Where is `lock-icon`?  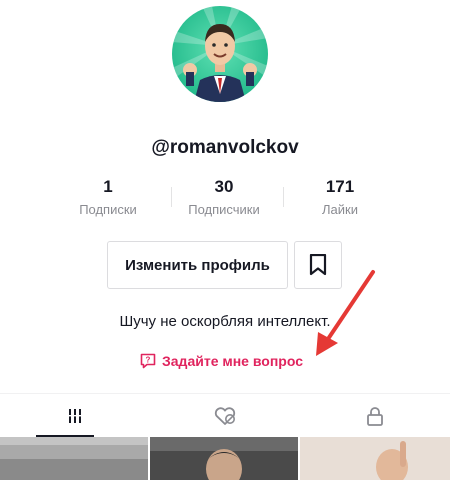 lock-icon is located at coordinates (375, 416).